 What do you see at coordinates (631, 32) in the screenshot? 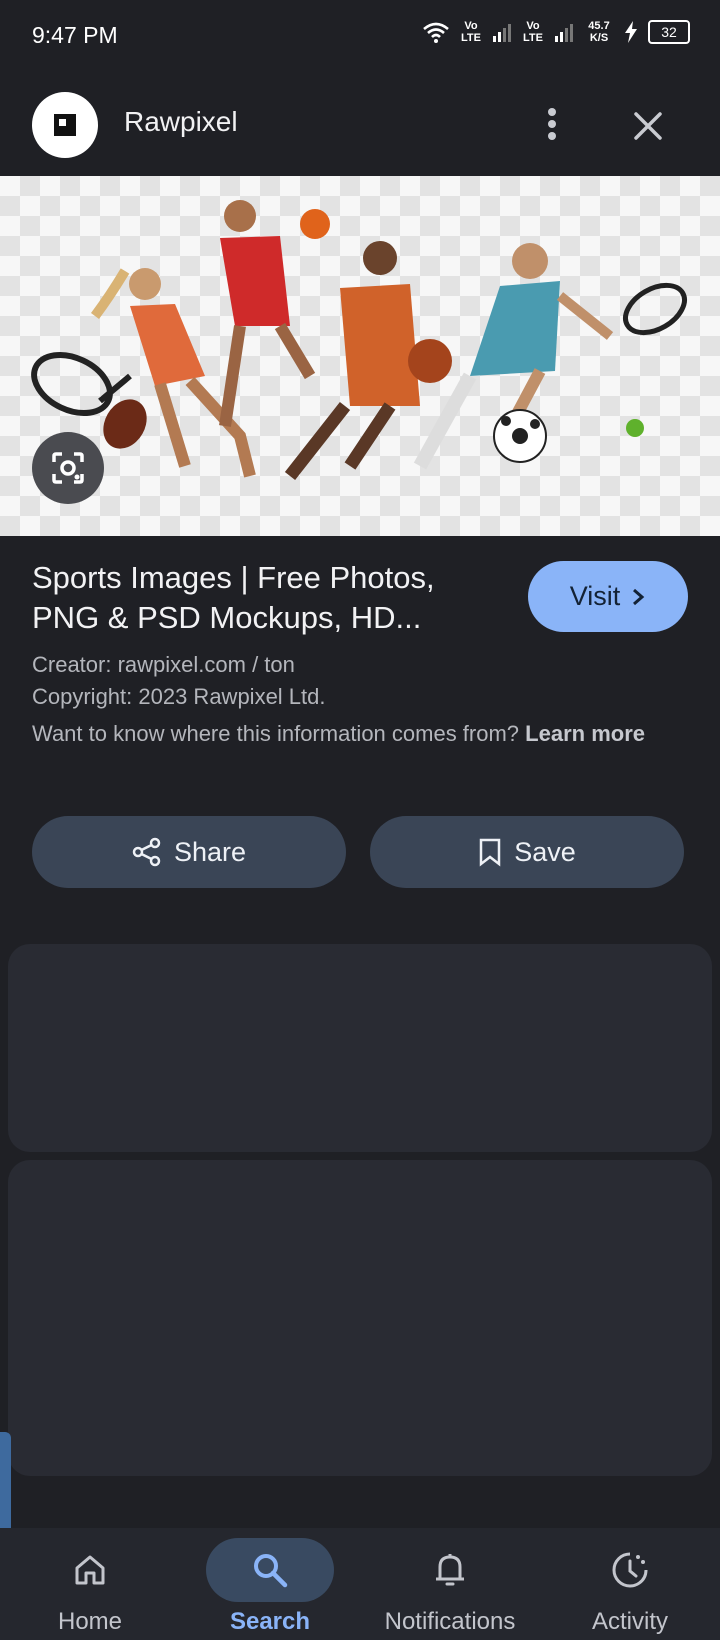
I see `charging-icon` at bounding box center [631, 32].